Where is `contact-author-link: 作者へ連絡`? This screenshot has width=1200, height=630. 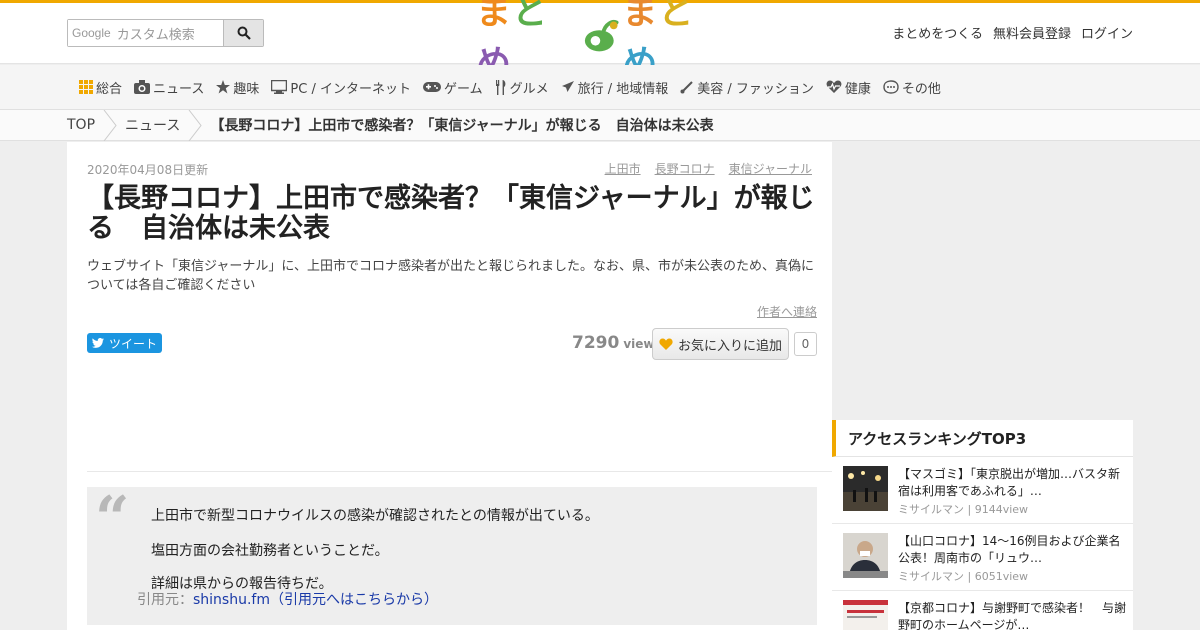
contact-author-link: 作者へ連絡 is located at coordinates (787, 311).